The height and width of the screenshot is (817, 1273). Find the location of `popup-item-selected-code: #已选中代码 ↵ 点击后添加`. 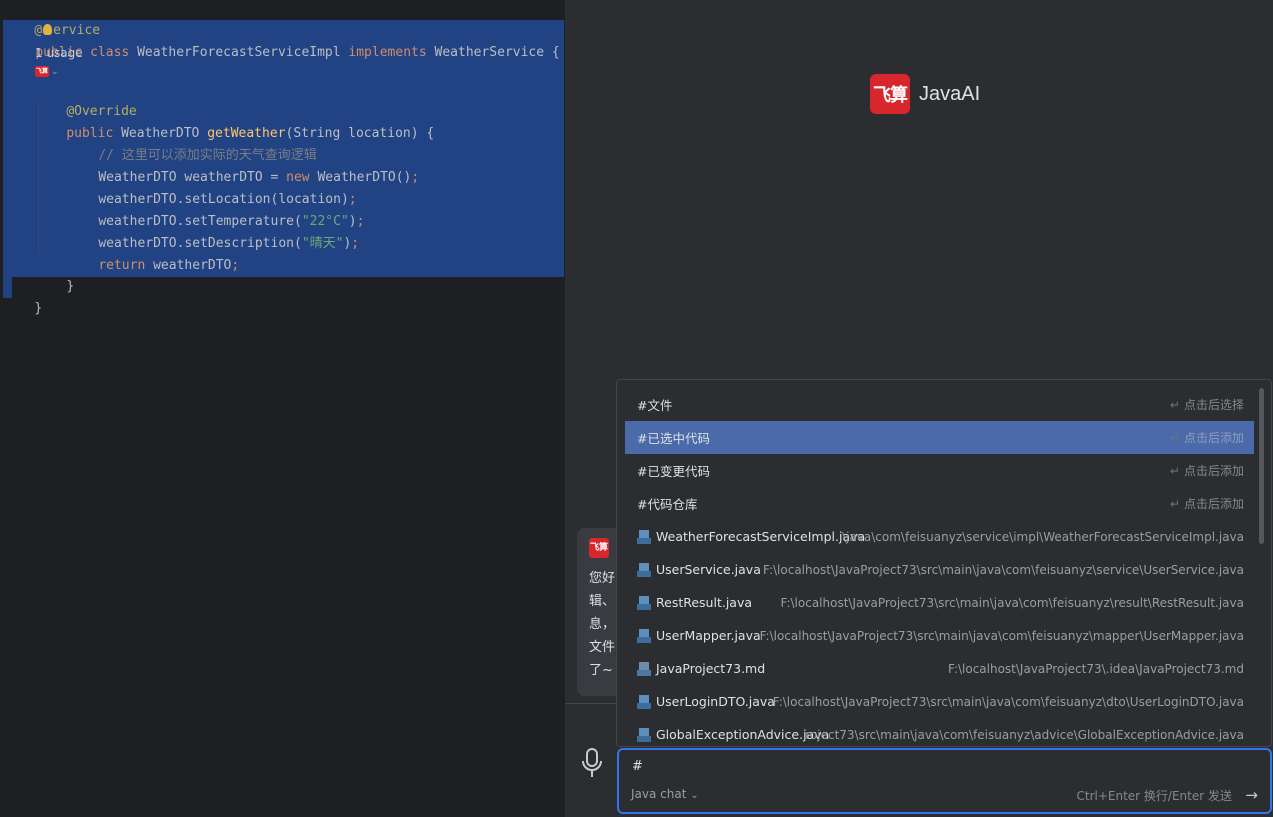

popup-item-selected-code: #已选中代码 ↵ 点击后添加 is located at coordinates (939, 437).